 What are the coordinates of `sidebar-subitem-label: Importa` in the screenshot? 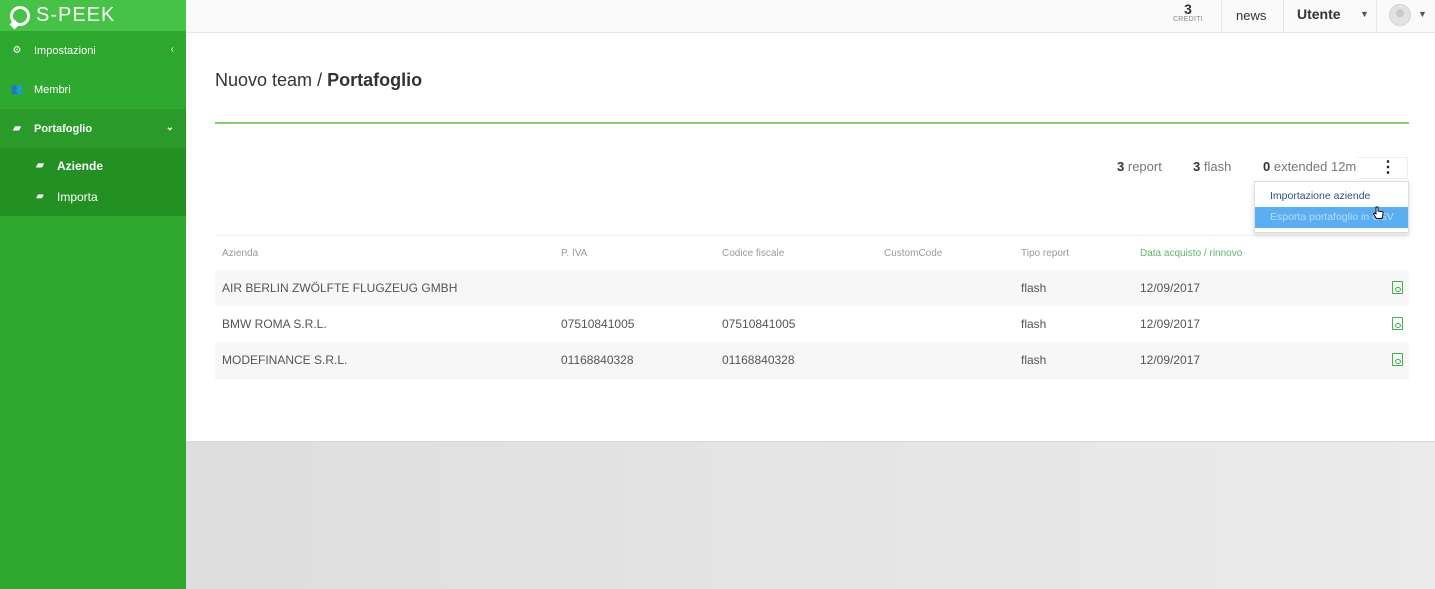 It's located at (77, 196).